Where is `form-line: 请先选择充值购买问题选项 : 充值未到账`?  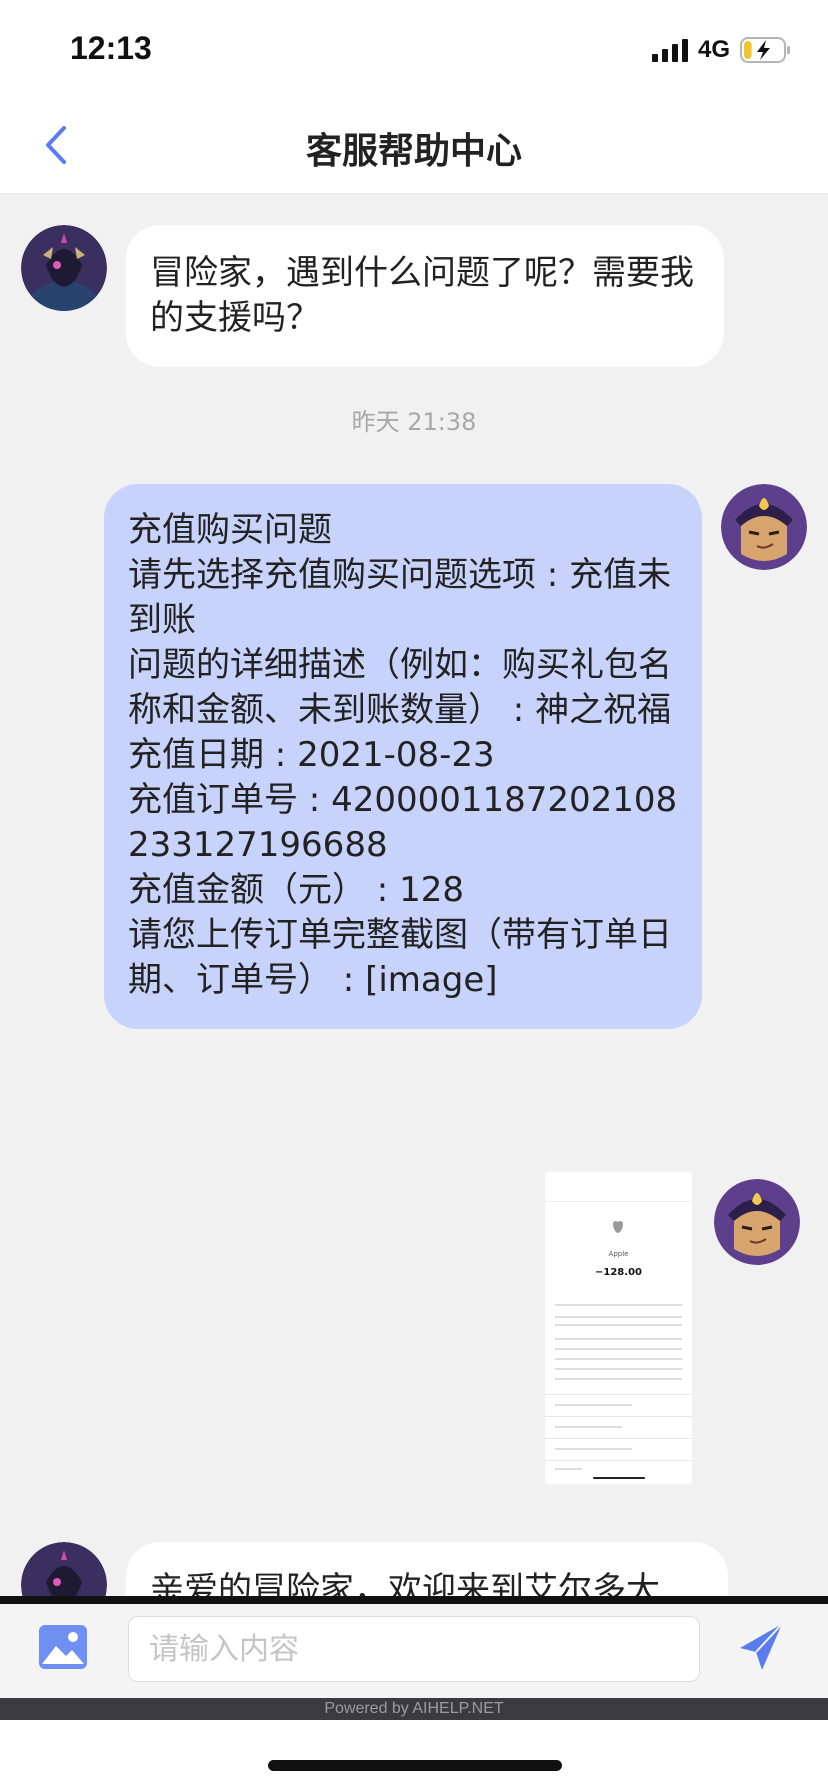
form-line: 请先选择充值购买问题选项 : 充值未到账 is located at coordinates (400, 597).